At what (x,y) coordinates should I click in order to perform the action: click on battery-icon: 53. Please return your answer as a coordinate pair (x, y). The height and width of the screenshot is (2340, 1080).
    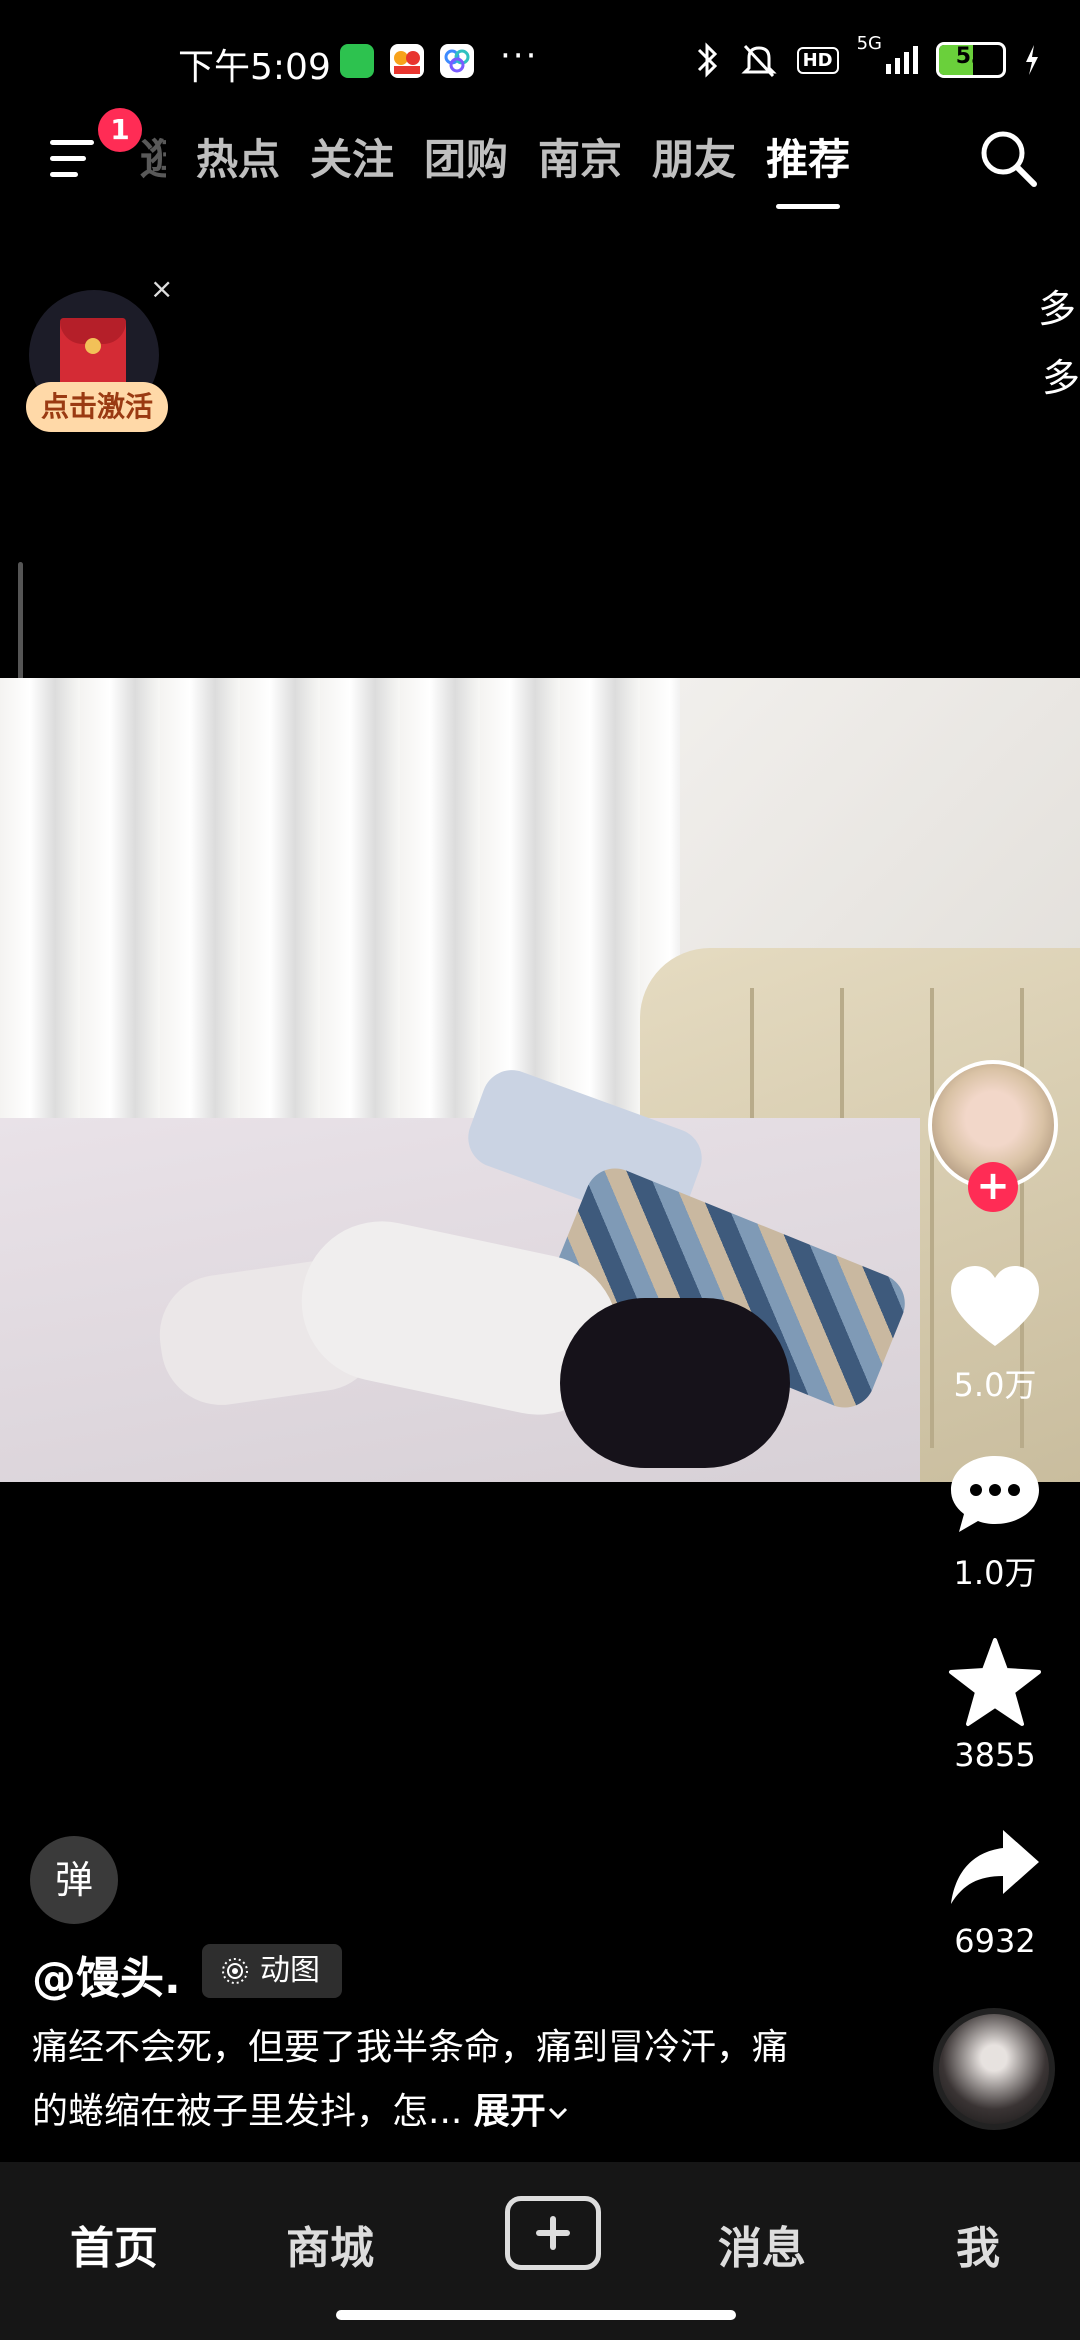
    Looking at the image, I should click on (971, 60).